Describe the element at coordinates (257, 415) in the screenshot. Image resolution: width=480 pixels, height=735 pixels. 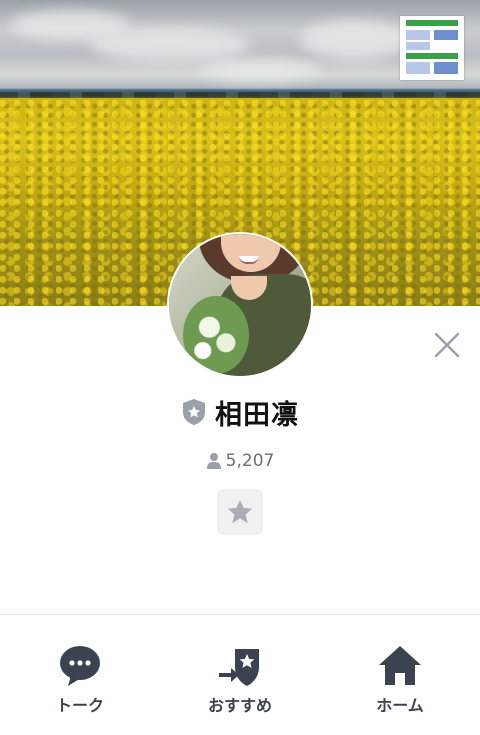
I see `profile-name: 相田凛` at that location.